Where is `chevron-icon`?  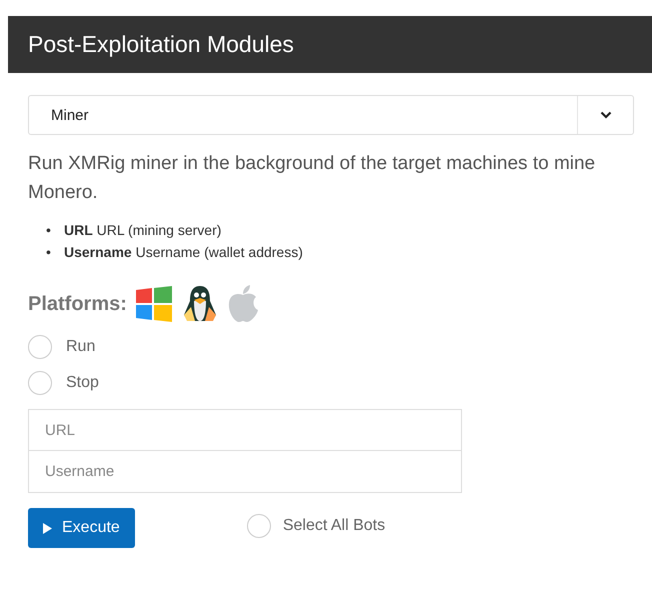
chevron-icon is located at coordinates (606, 115).